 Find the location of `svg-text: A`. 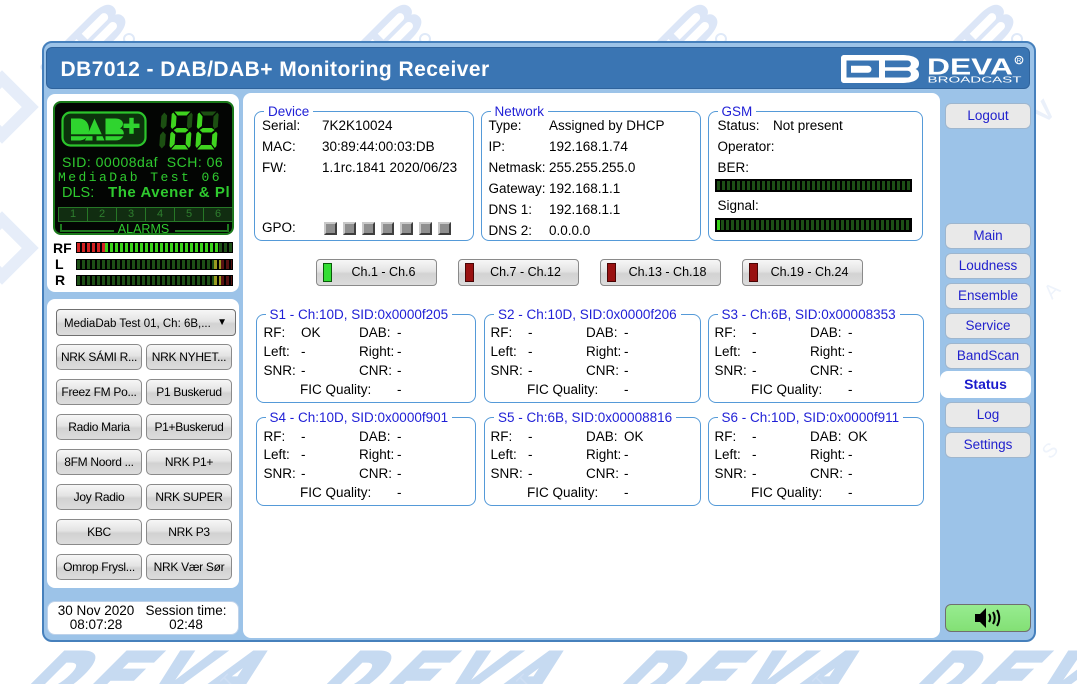

svg-text: A is located at coordinates (1052, 290).